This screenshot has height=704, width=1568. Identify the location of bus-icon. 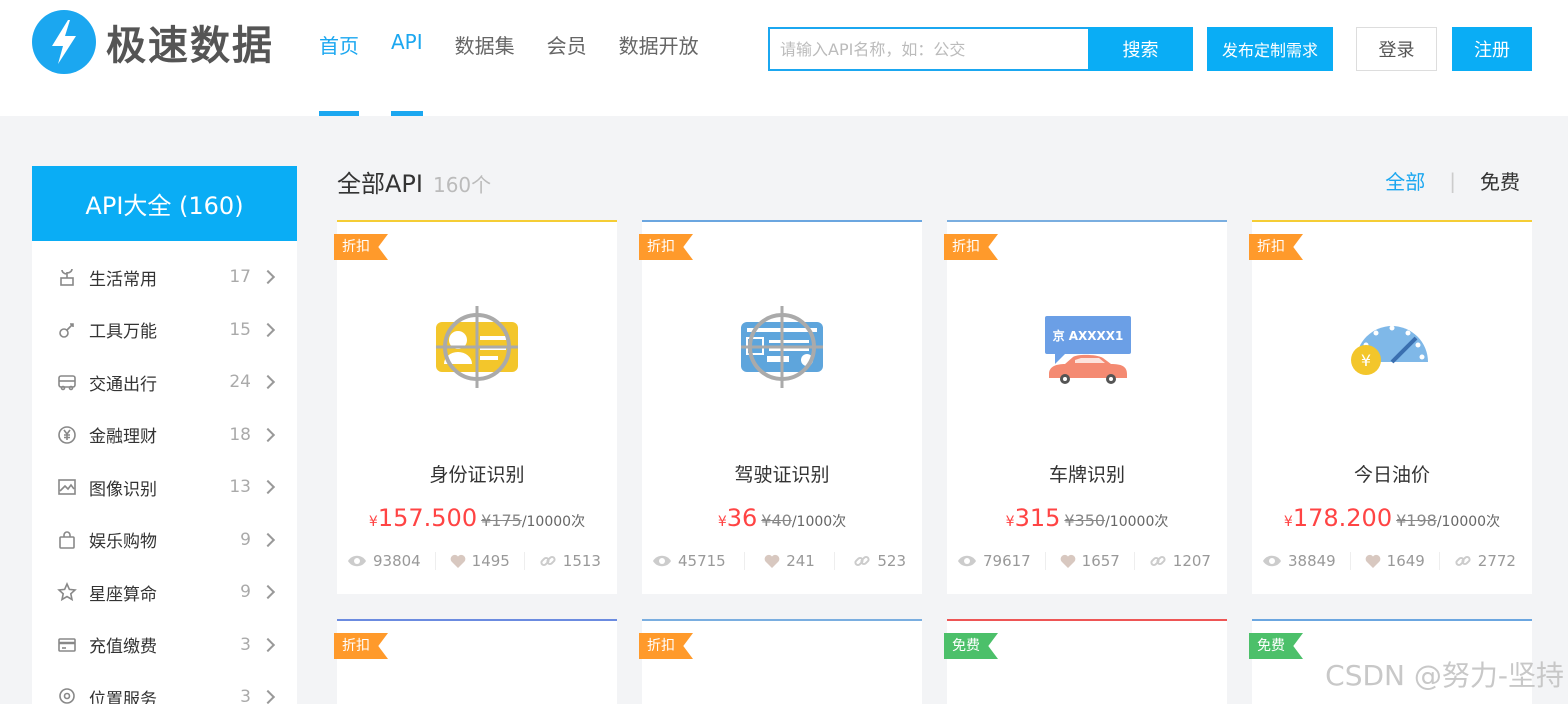
(67, 382).